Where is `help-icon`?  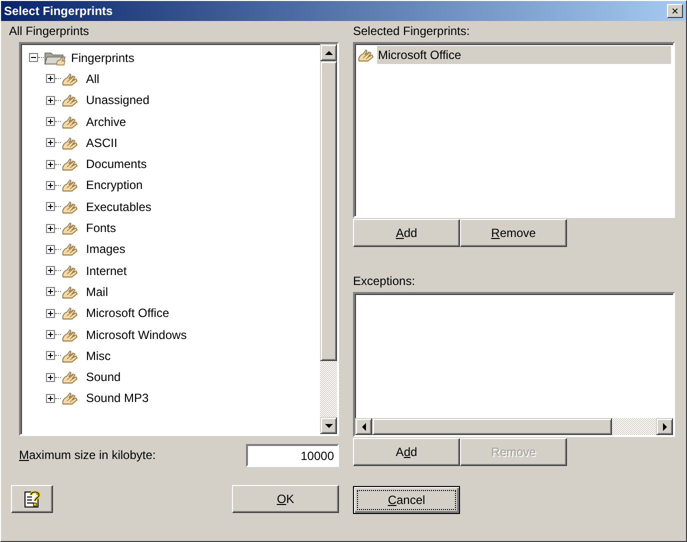
help-icon is located at coordinates (32, 499).